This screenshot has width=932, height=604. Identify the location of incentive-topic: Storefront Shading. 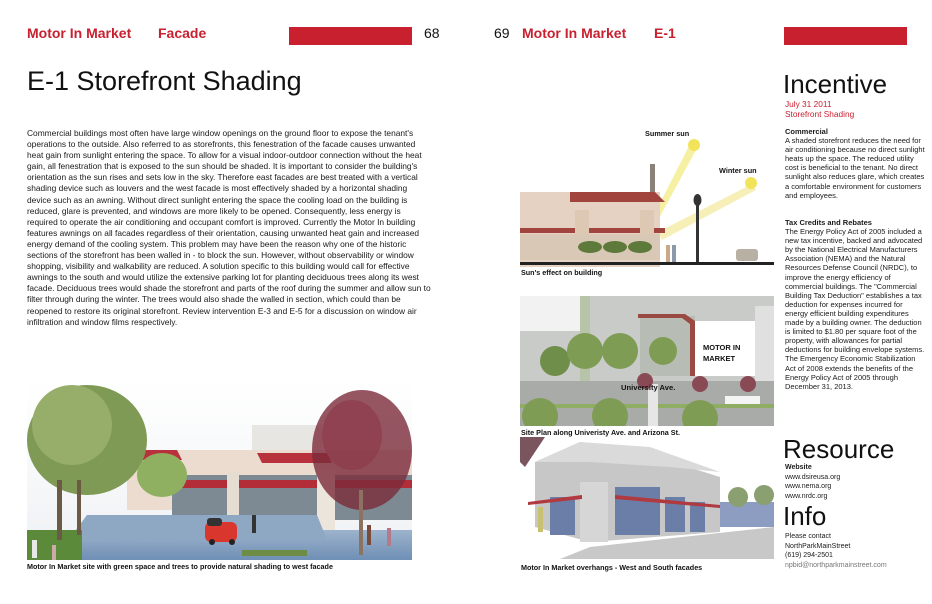
(820, 114).